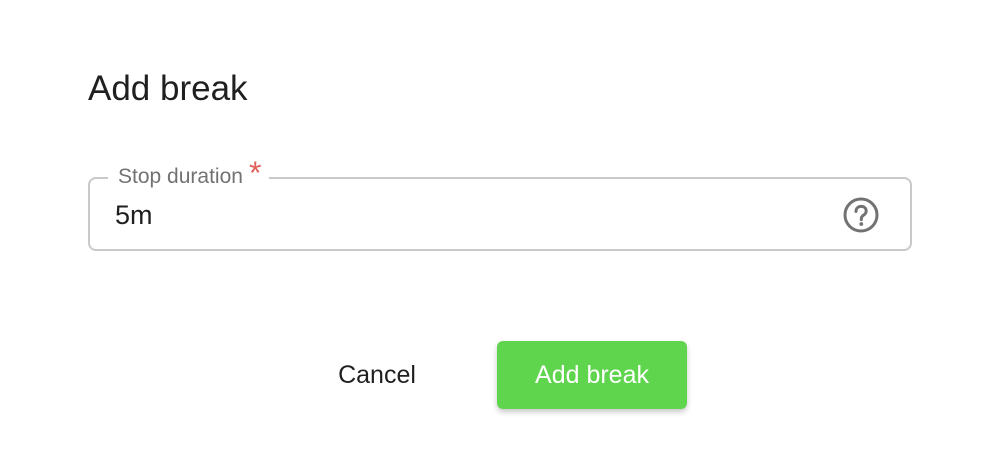 The width and height of the screenshot is (998, 450). Describe the element at coordinates (377, 375) in the screenshot. I see `cancel-button: Cancel` at that location.